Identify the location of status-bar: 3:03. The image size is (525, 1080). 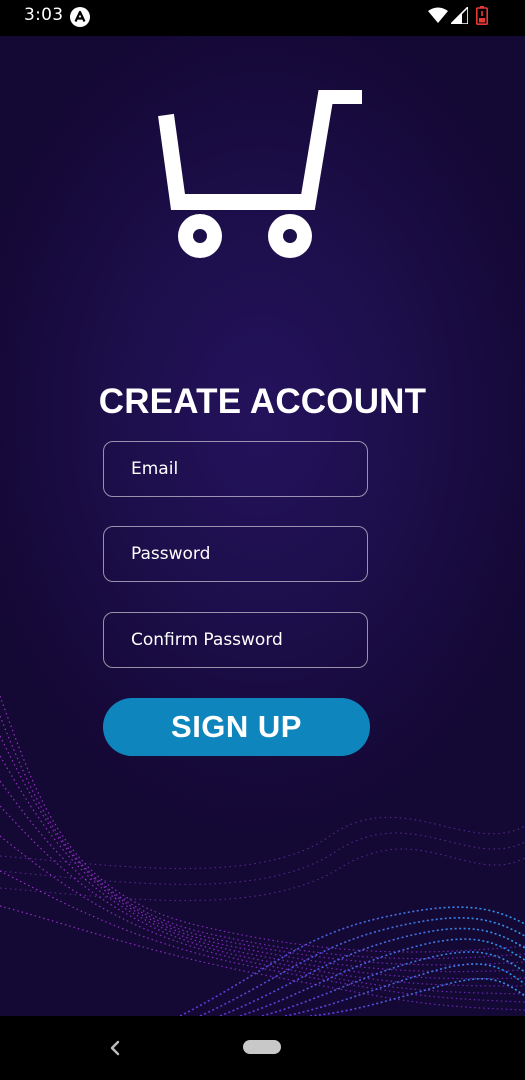
(262, 18).